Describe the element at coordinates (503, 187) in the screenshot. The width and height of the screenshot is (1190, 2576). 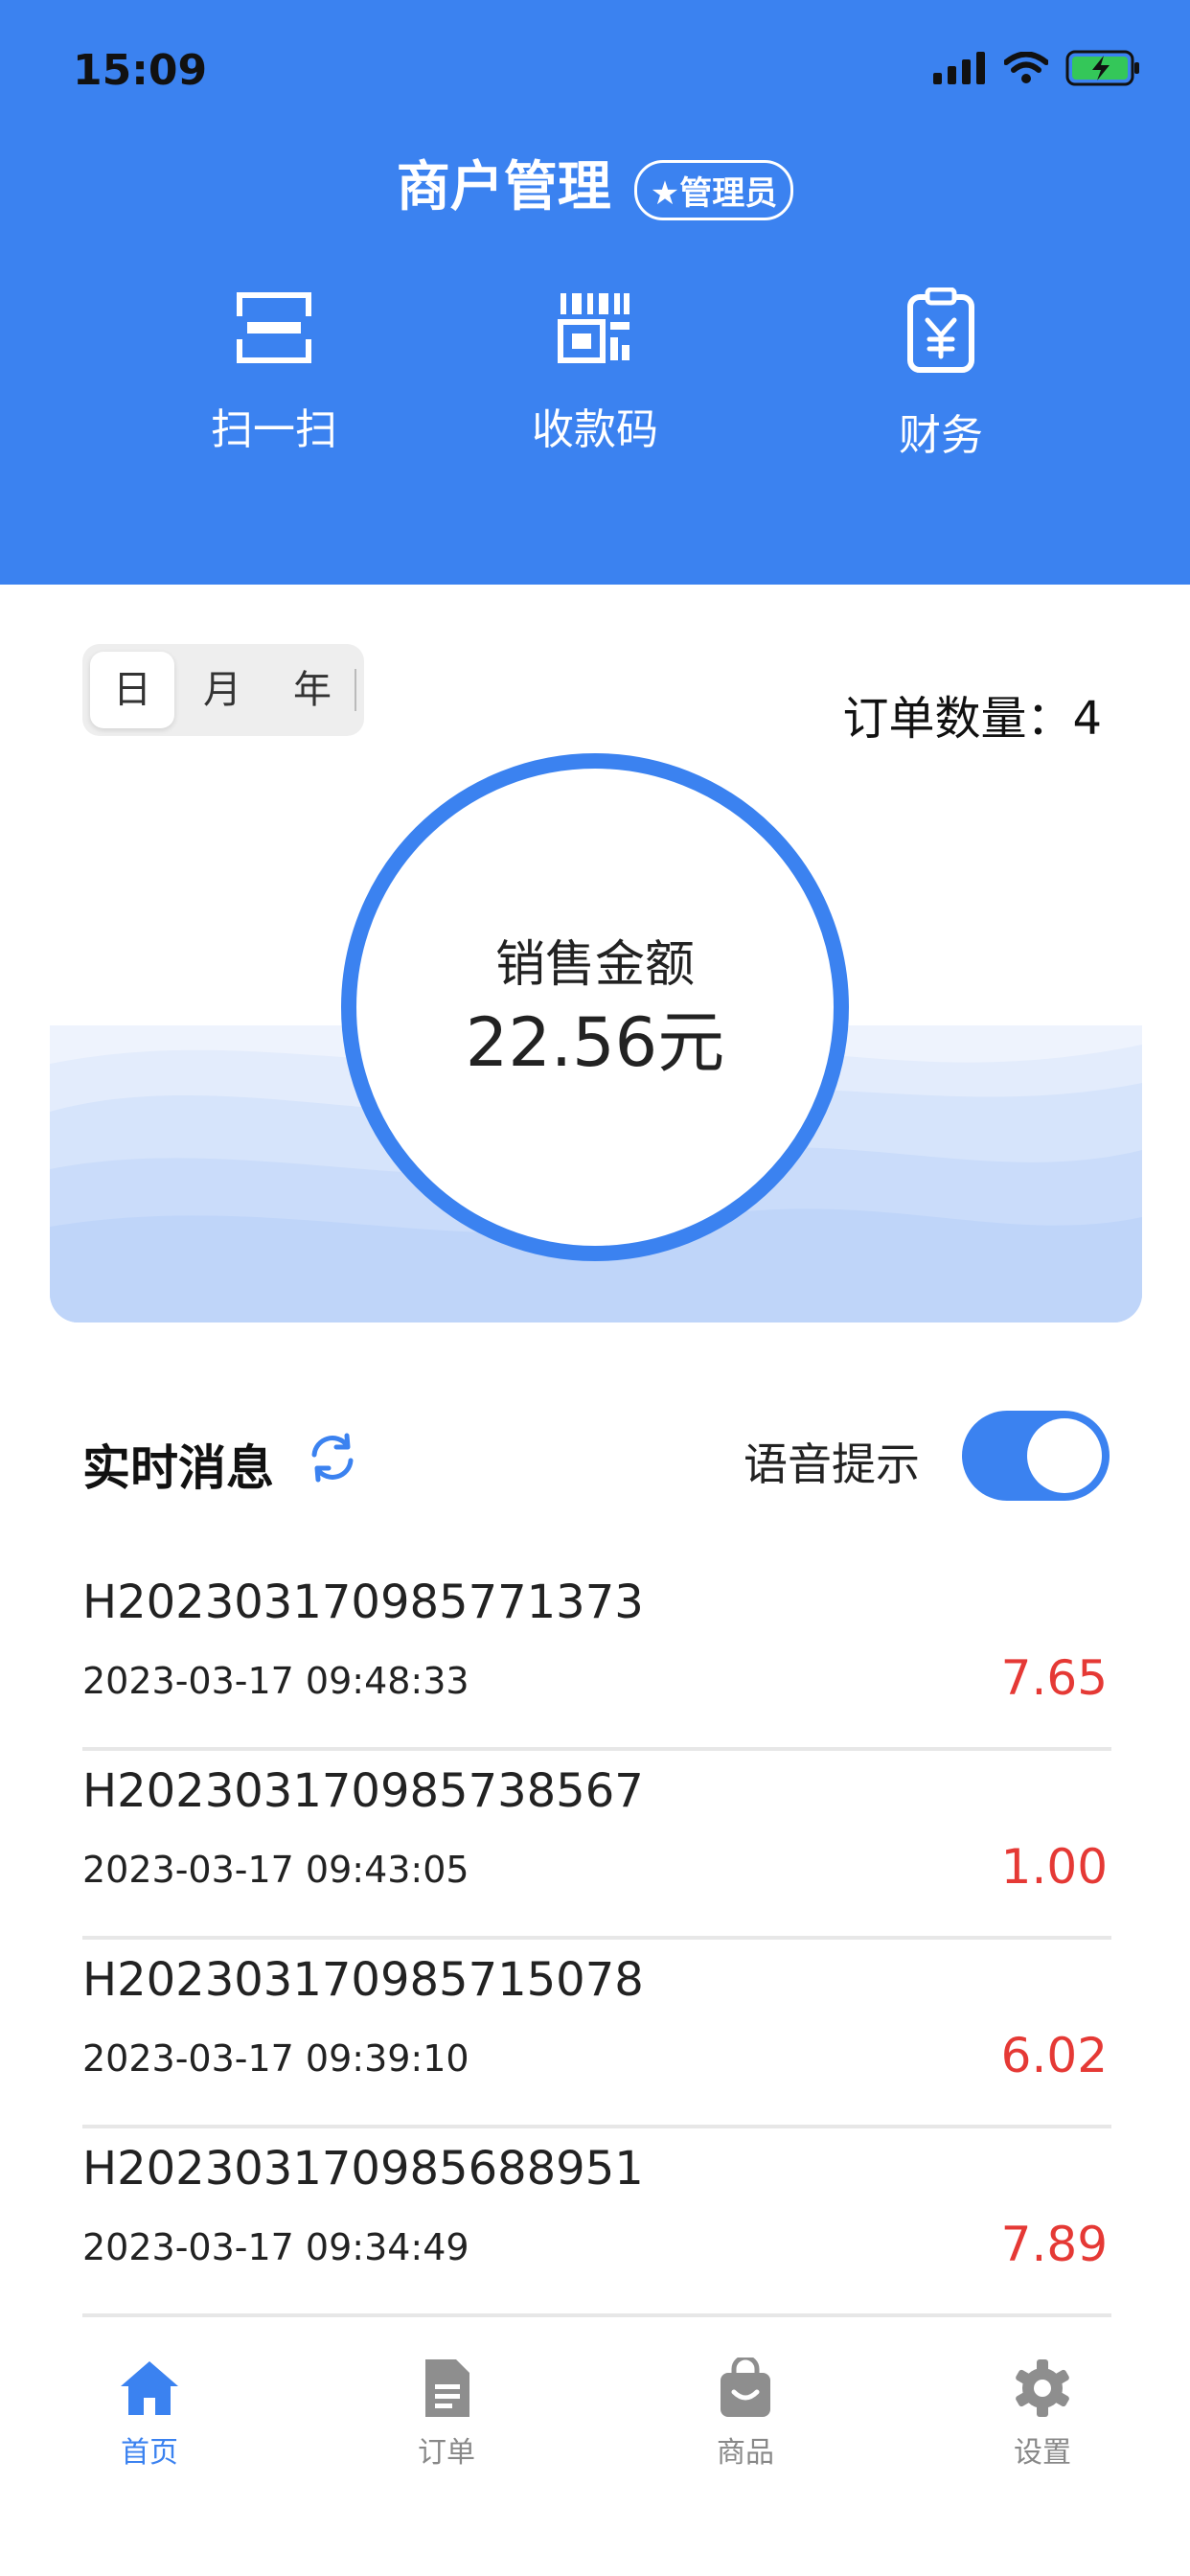
I see `title-text: 商户管理` at that location.